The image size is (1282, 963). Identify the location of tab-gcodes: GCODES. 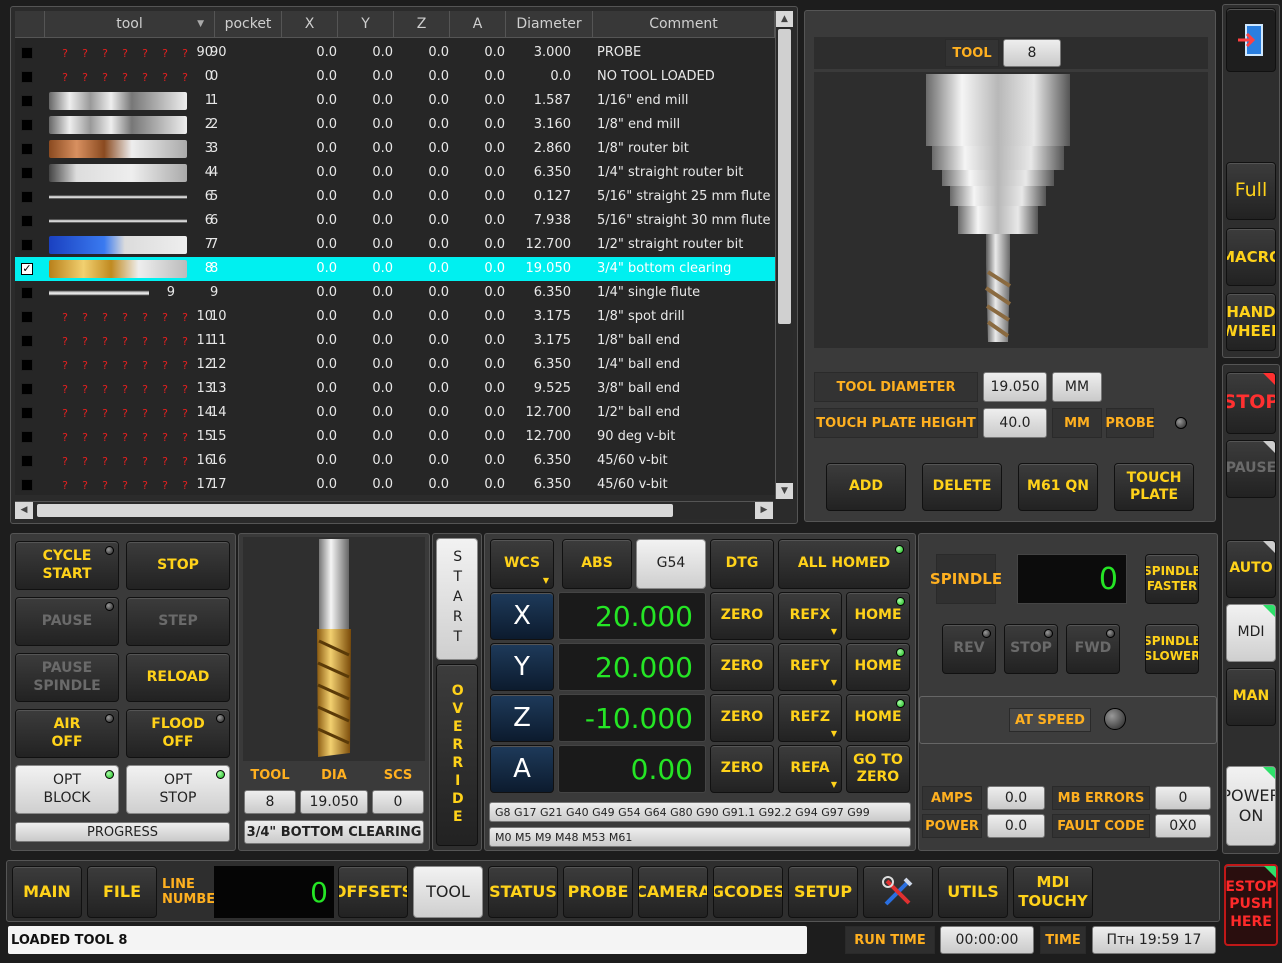
(748, 892).